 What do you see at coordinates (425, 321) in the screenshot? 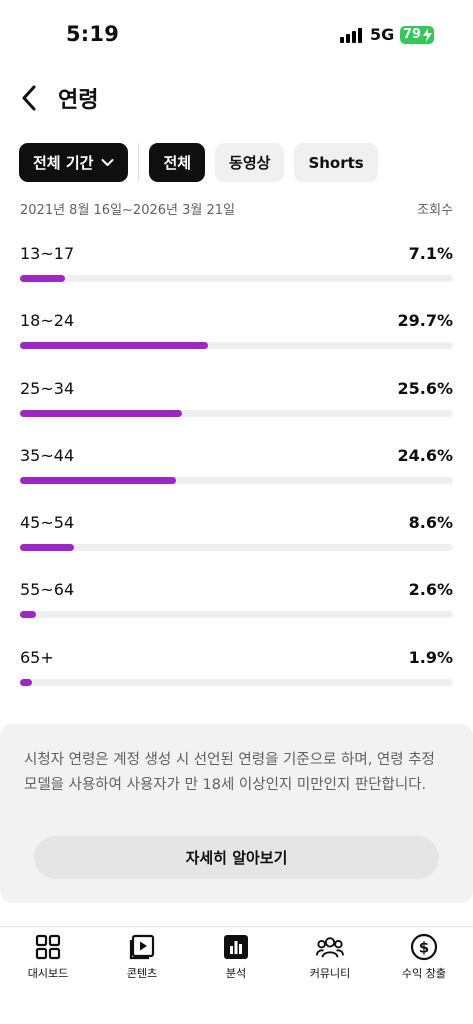
I see `age-percentage: 29.7%` at bounding box center [425, 321].